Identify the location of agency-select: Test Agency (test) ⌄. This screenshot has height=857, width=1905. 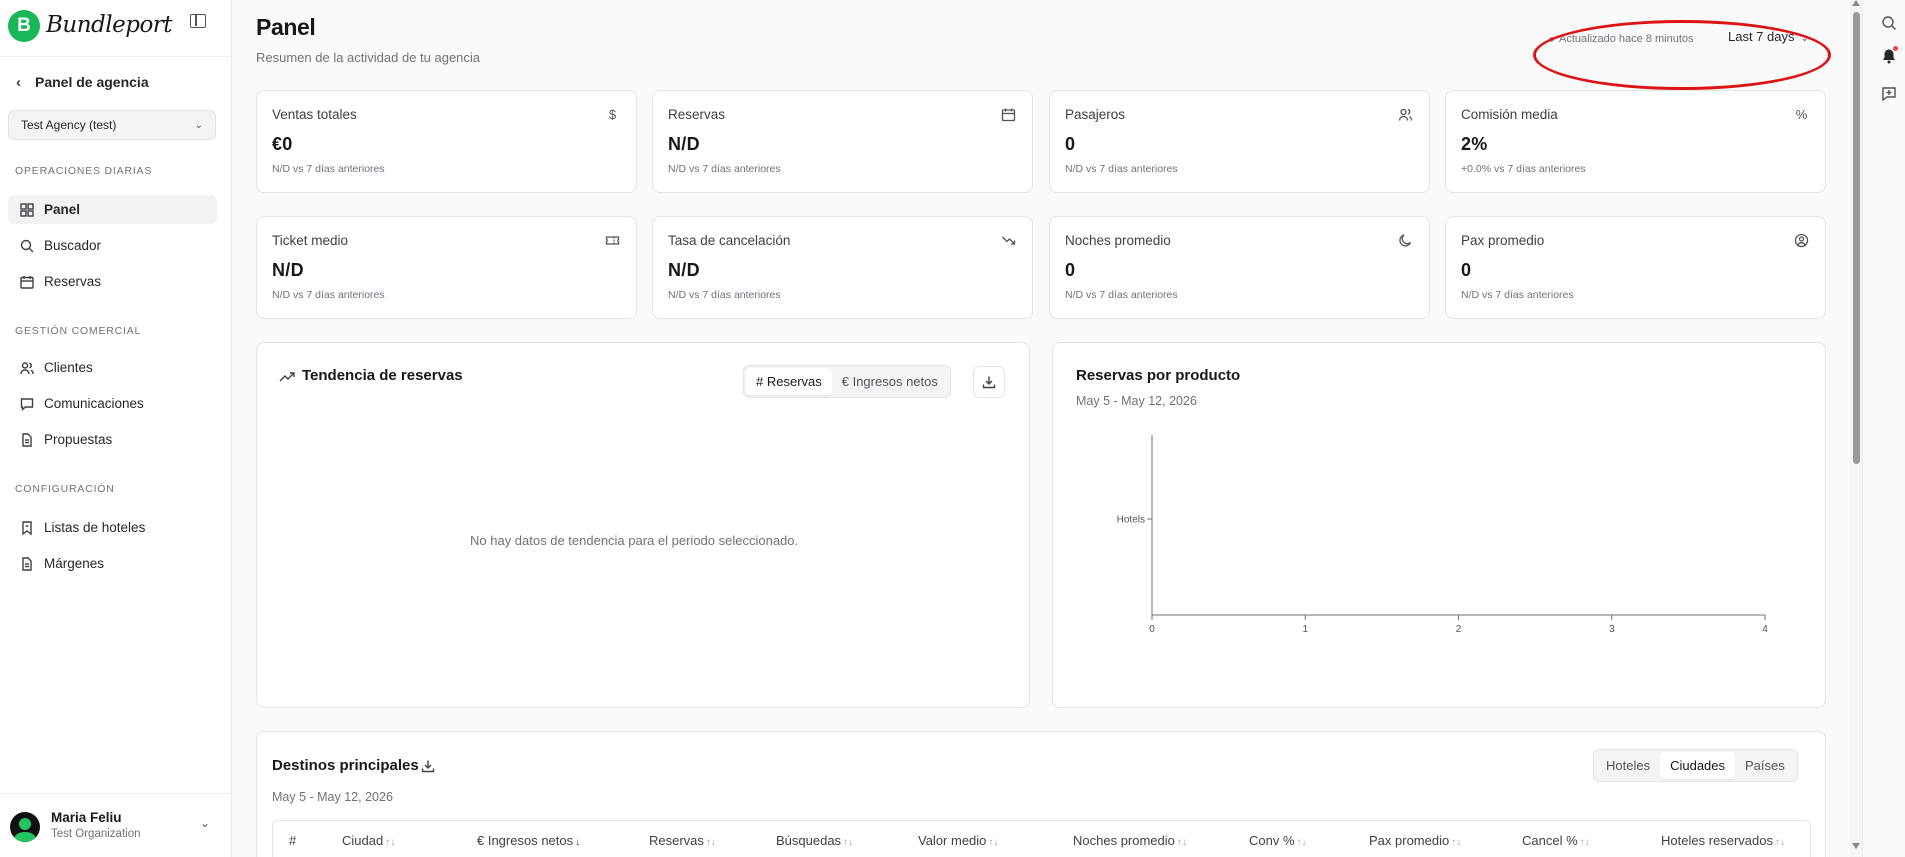
(112, 125).